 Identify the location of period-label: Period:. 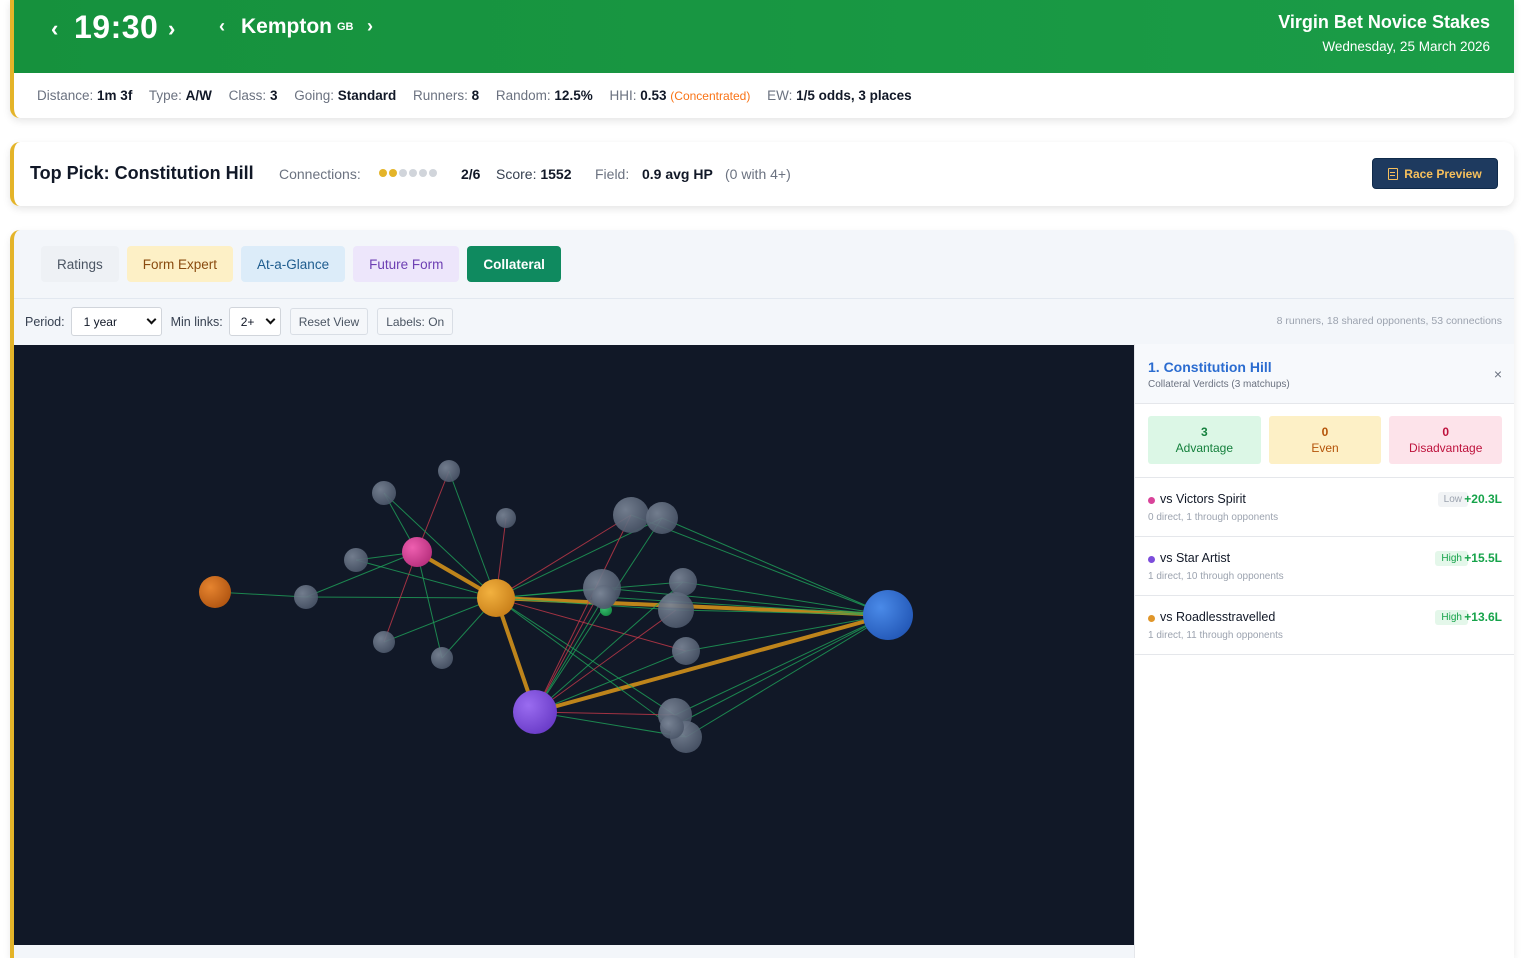
(45, 321).